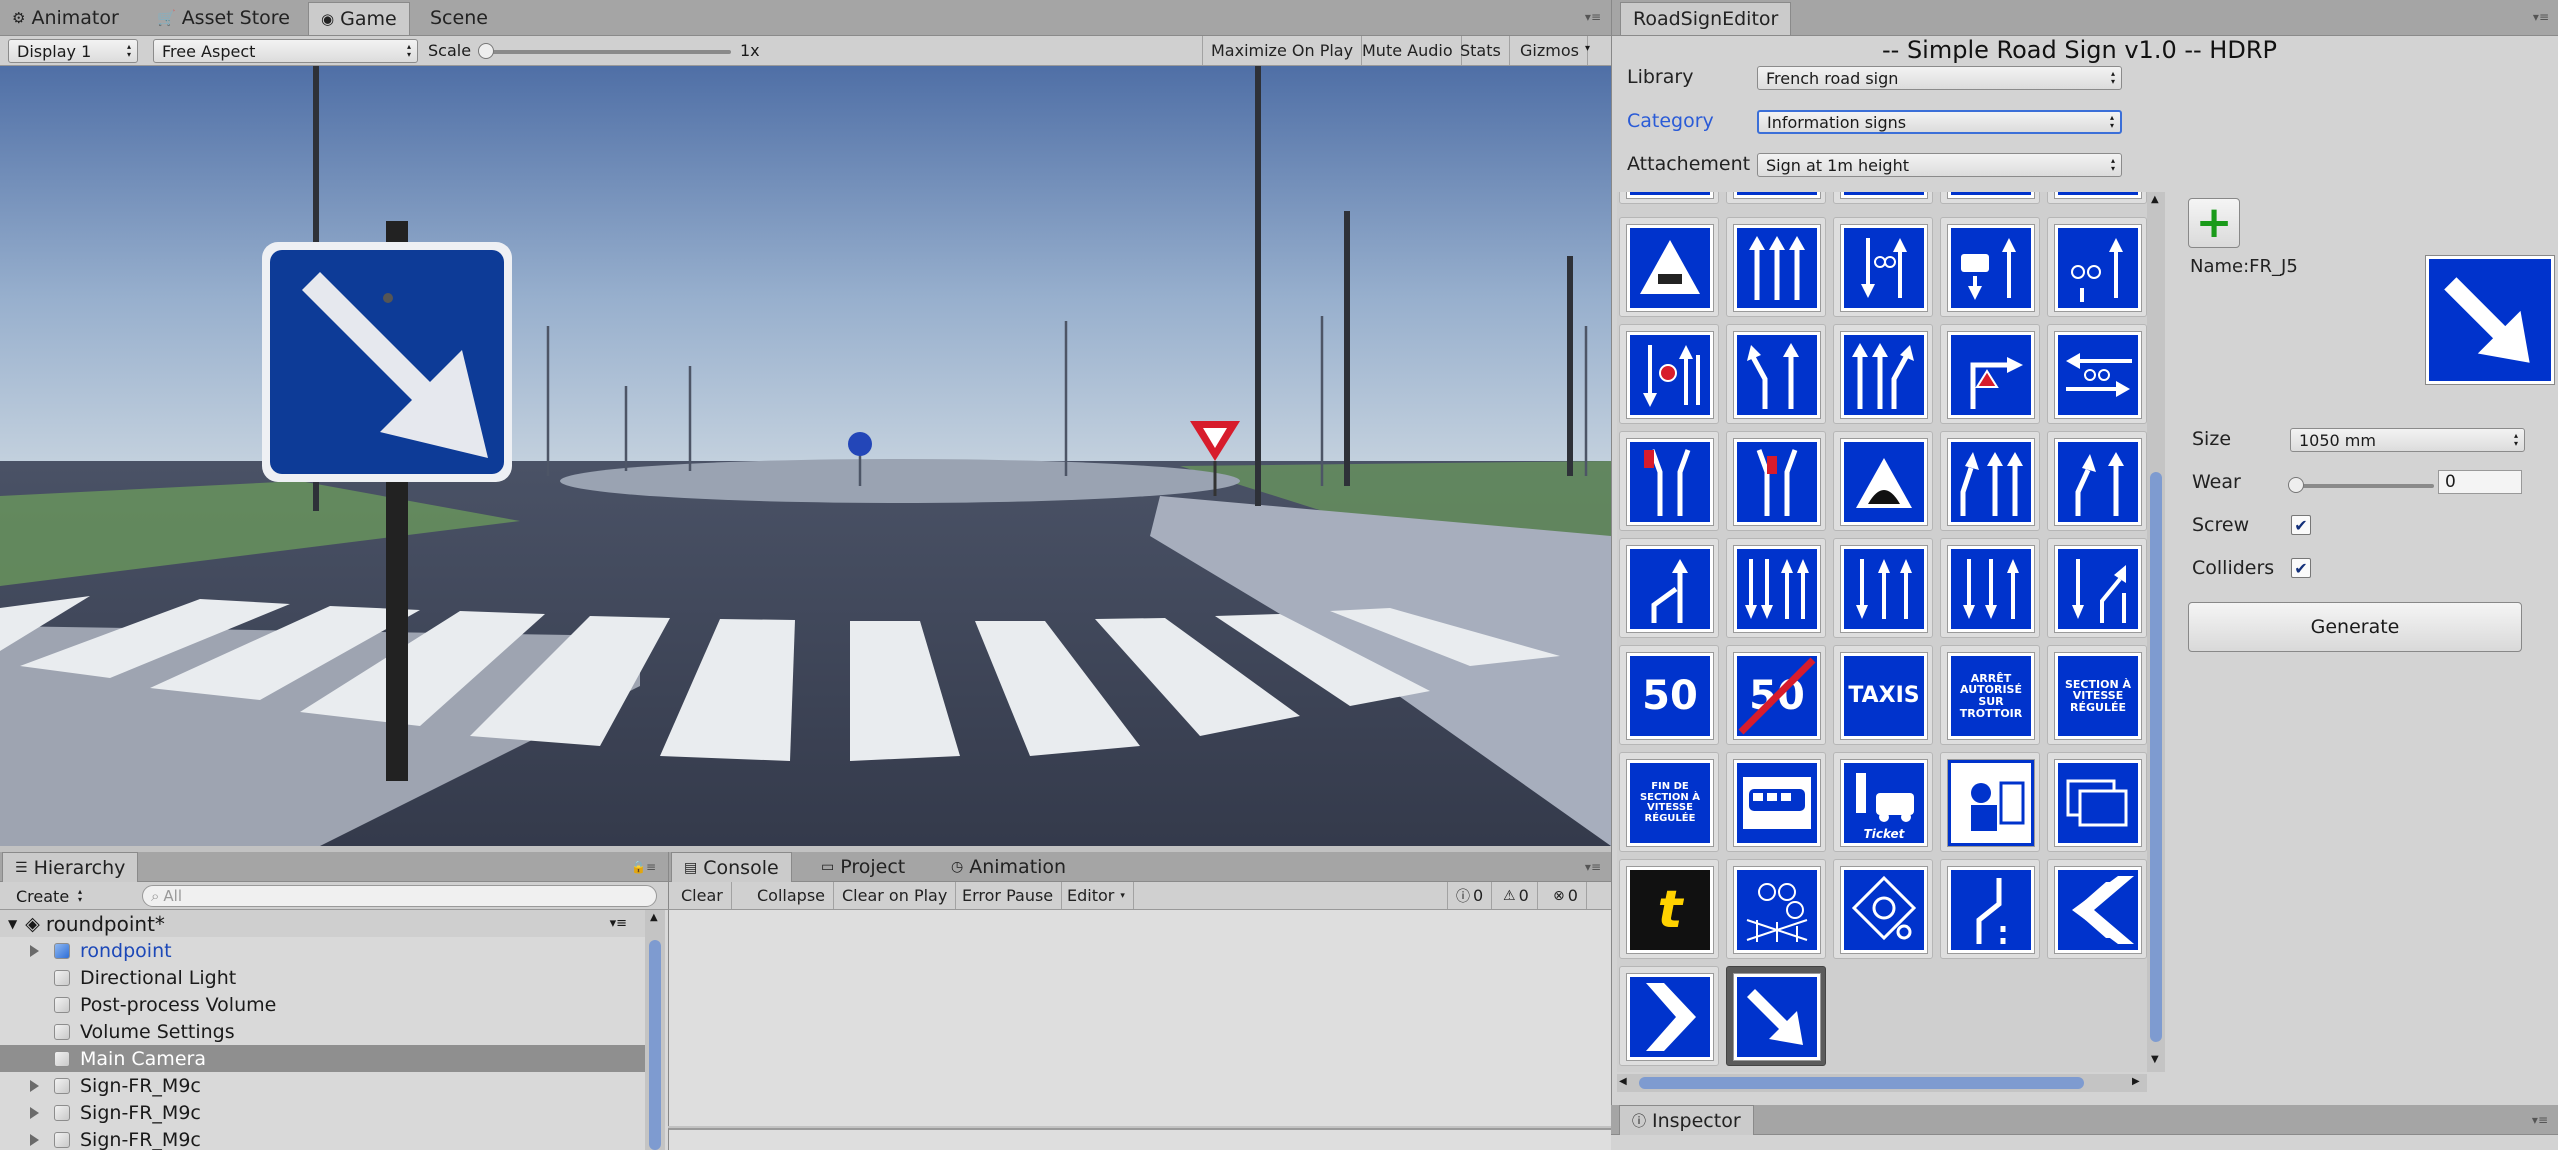  I want to click on tab-scene: Scene, so click(459, 17).